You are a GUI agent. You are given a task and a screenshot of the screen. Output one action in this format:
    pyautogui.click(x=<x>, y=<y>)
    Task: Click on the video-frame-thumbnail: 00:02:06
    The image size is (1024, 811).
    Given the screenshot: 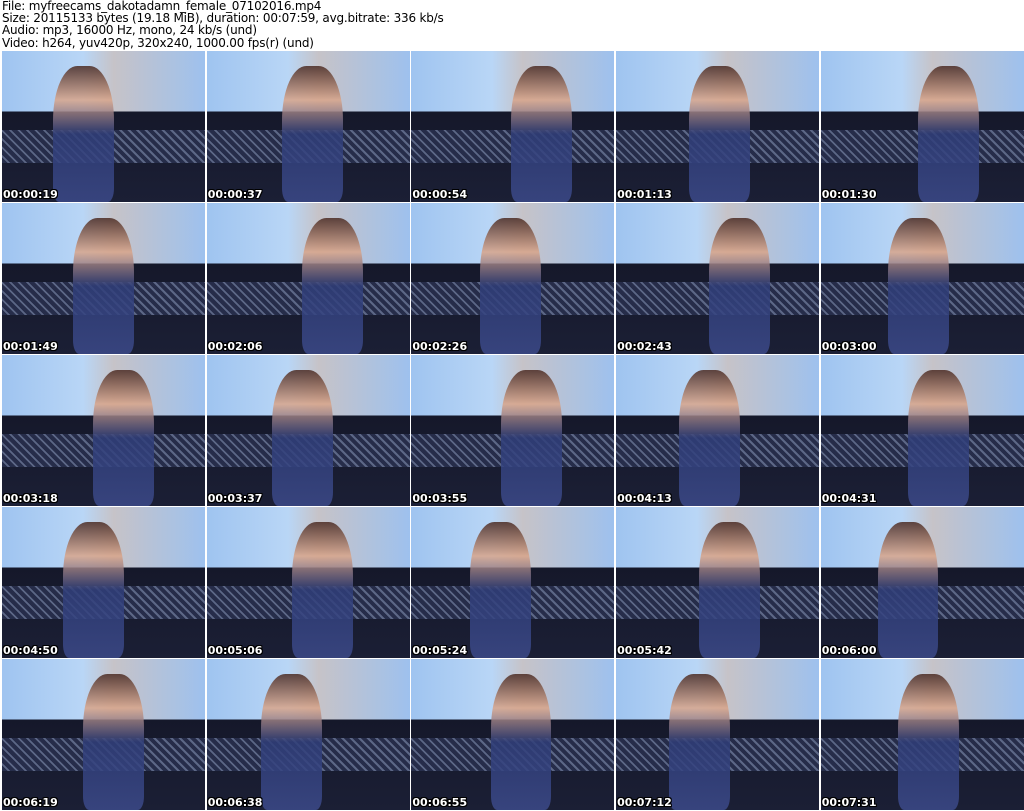 What is the action you would take?
    pyautogui.click(x=308, y=278)
    